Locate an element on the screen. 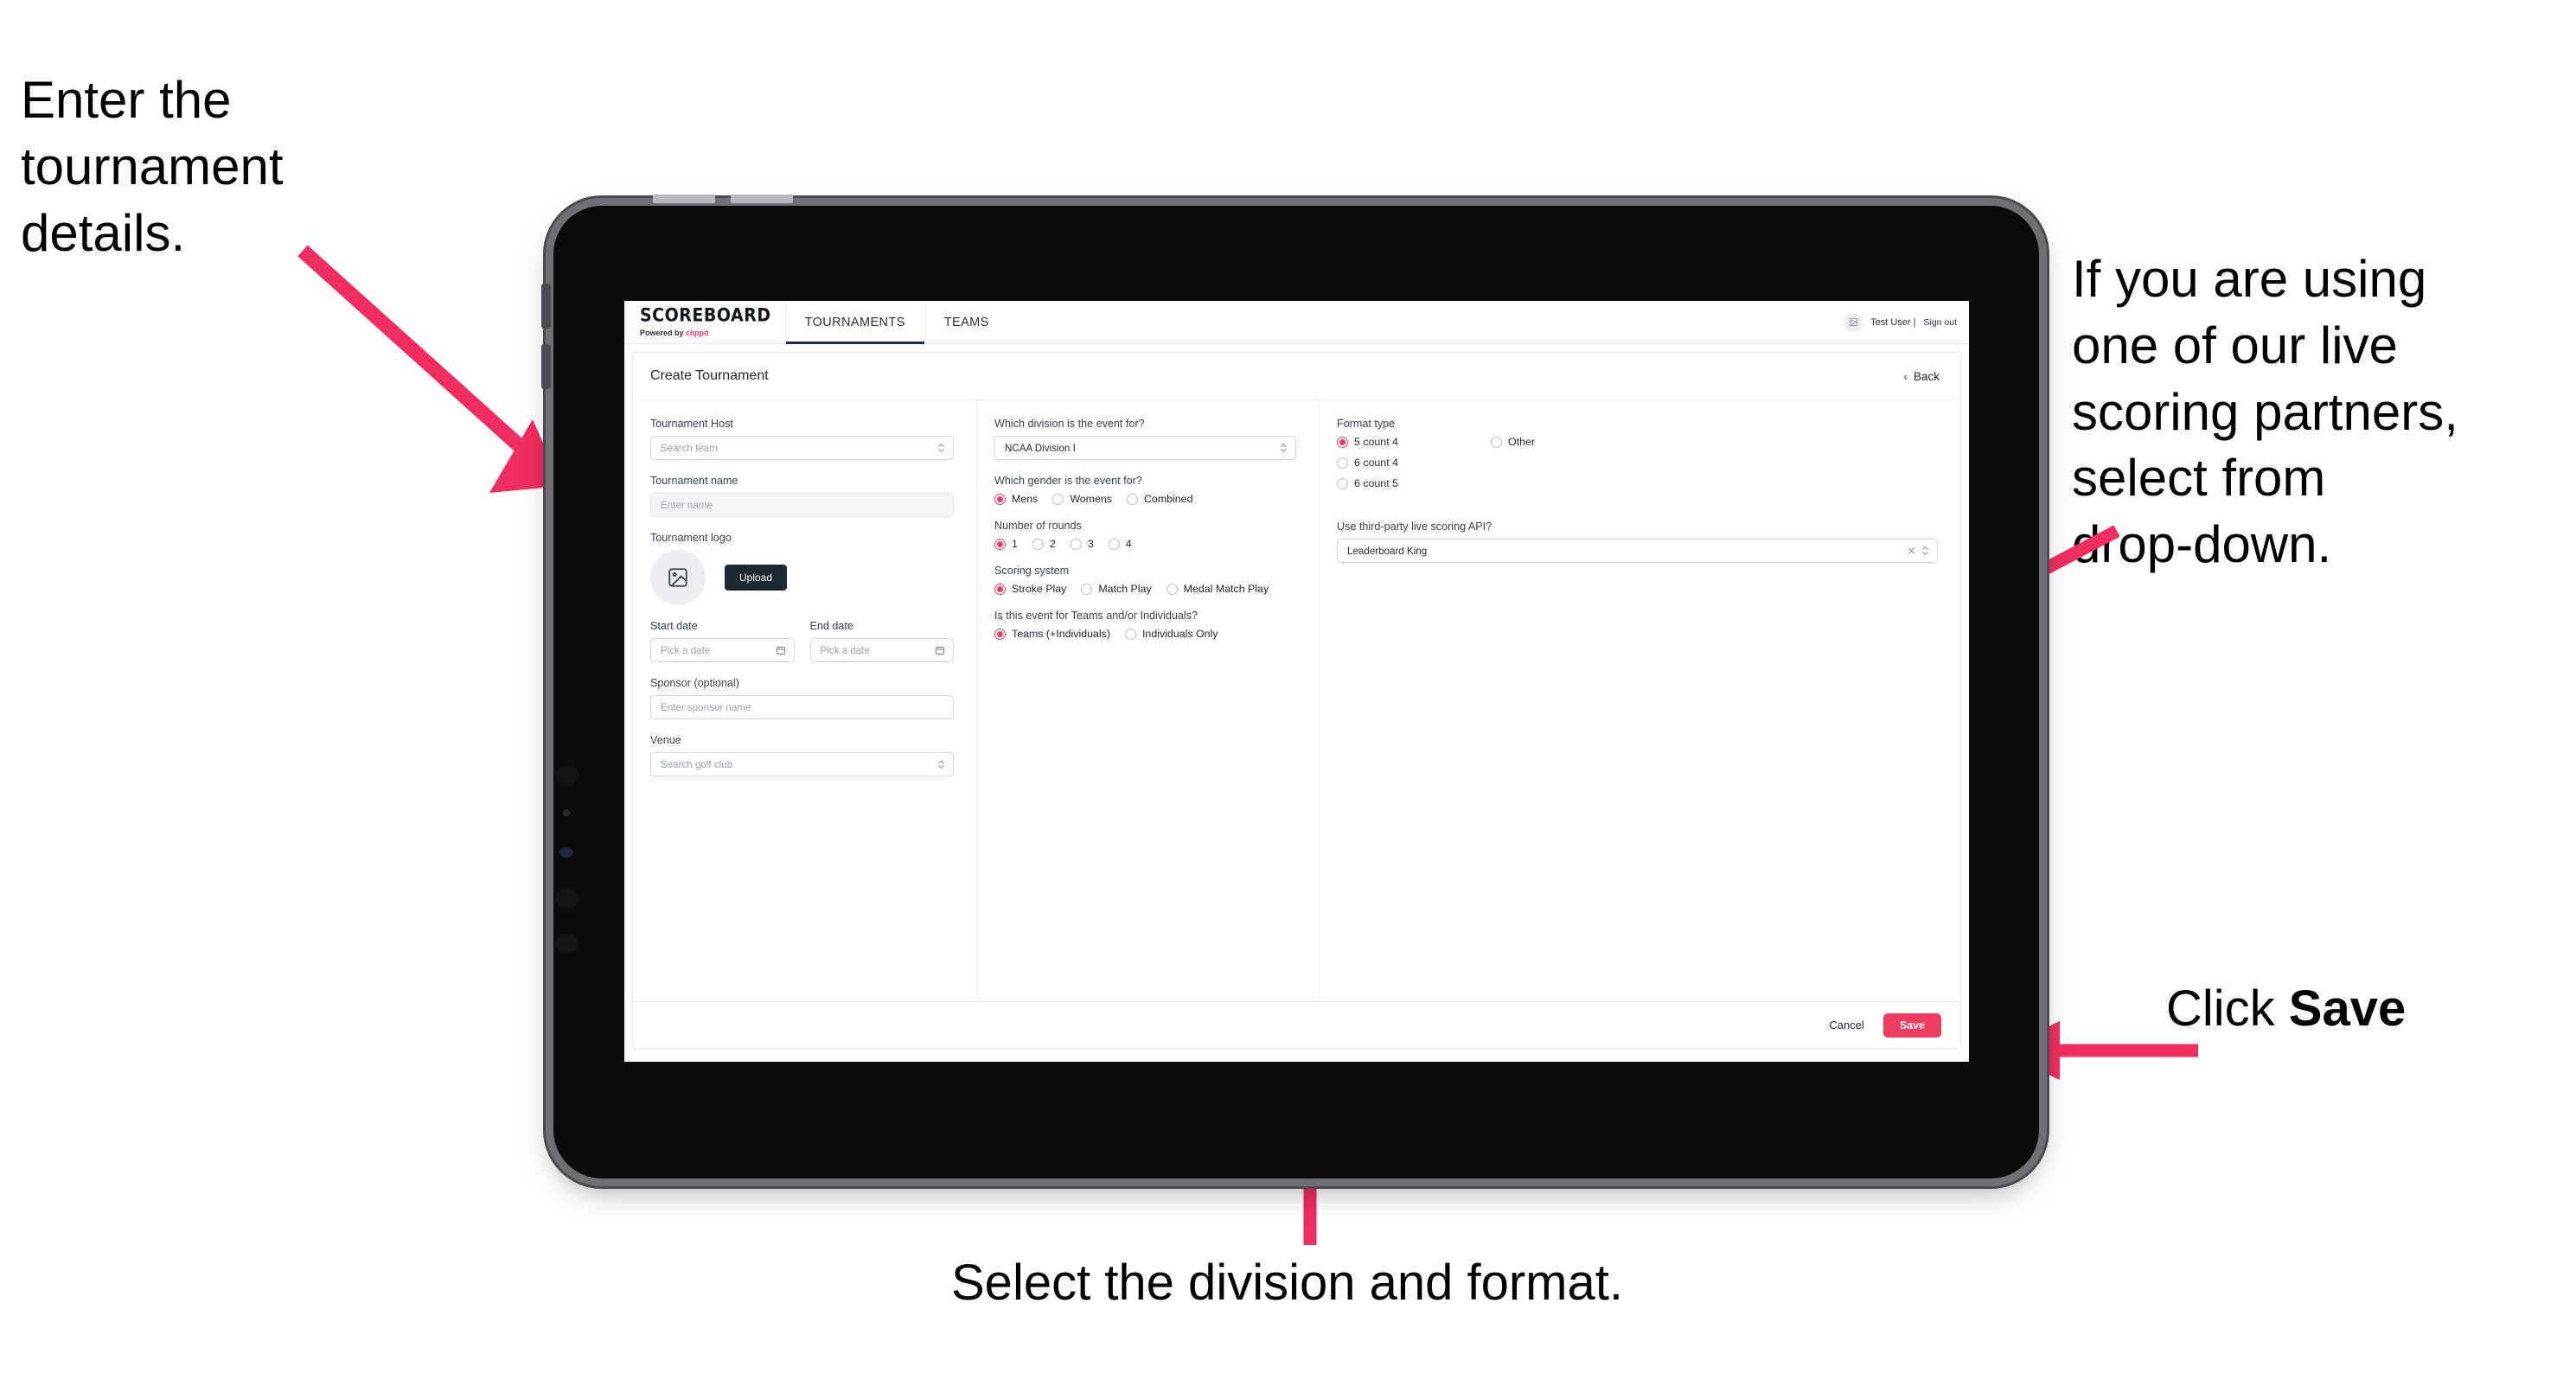 The width and height of the screenshot is (2576, 1386). gender-option-combined: Combined is located at coordinates (1159, 499).